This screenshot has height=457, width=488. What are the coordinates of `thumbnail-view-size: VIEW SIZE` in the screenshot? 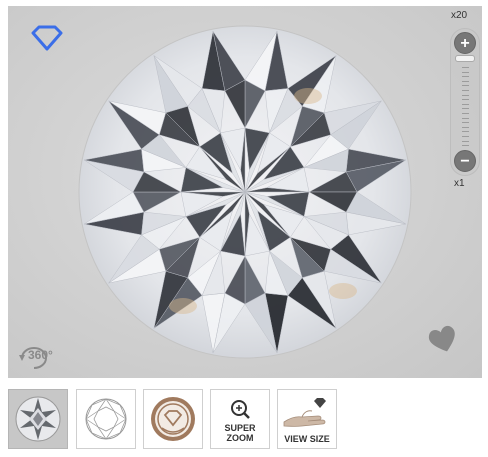 It's located at (307, 419).